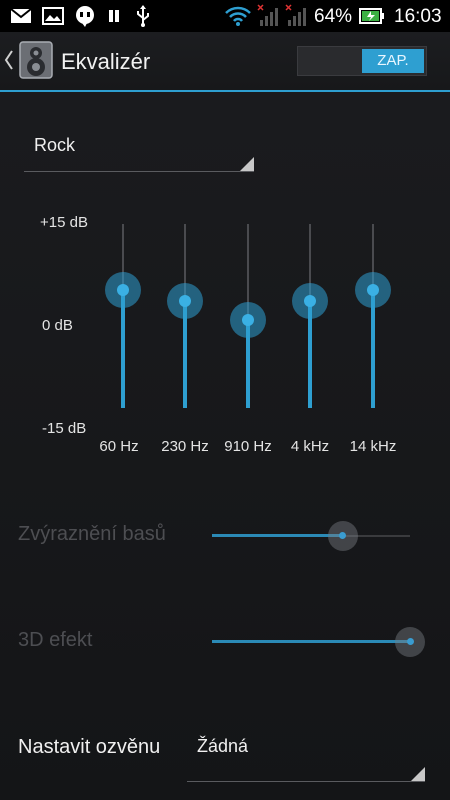  Describe the element at coordinates (223, 746) in the screenshot. I see `reverb-selected-value: Žádná` at that location.